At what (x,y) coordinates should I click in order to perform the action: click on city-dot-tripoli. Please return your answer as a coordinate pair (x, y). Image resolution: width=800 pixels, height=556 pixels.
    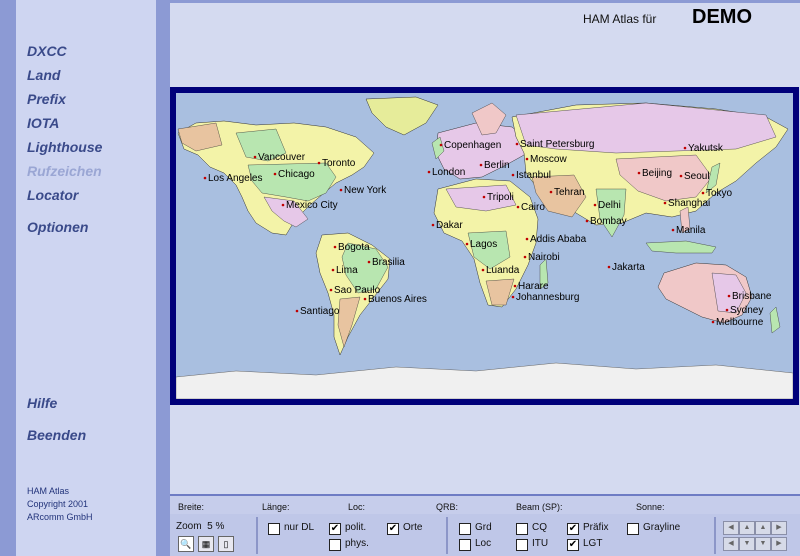
    Looking at the image, I should click on (484, 197).